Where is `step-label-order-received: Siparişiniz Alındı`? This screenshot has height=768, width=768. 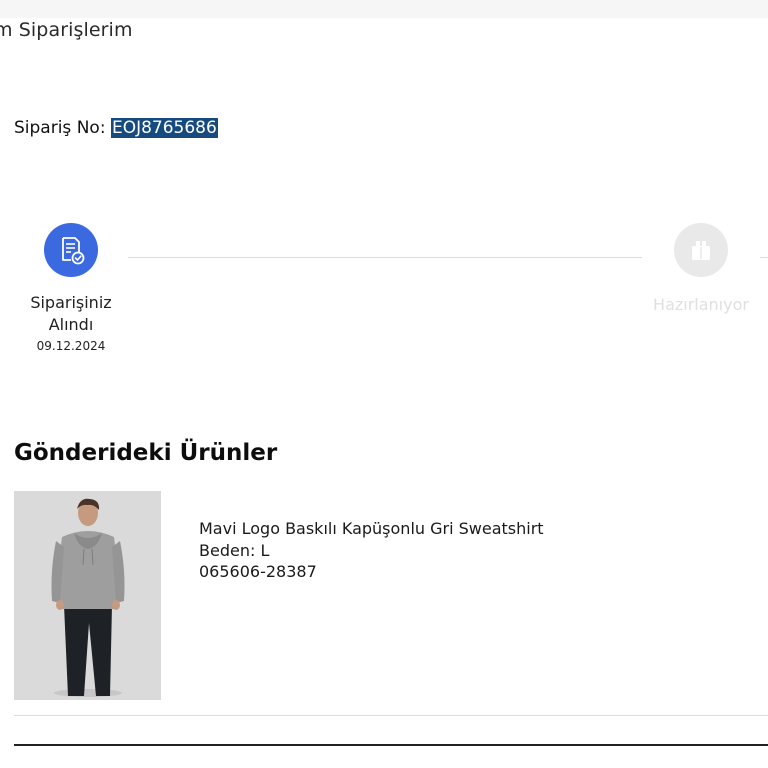 step-label-order-received: Siparişiniz Alındı is located at coordinates (71, 314).